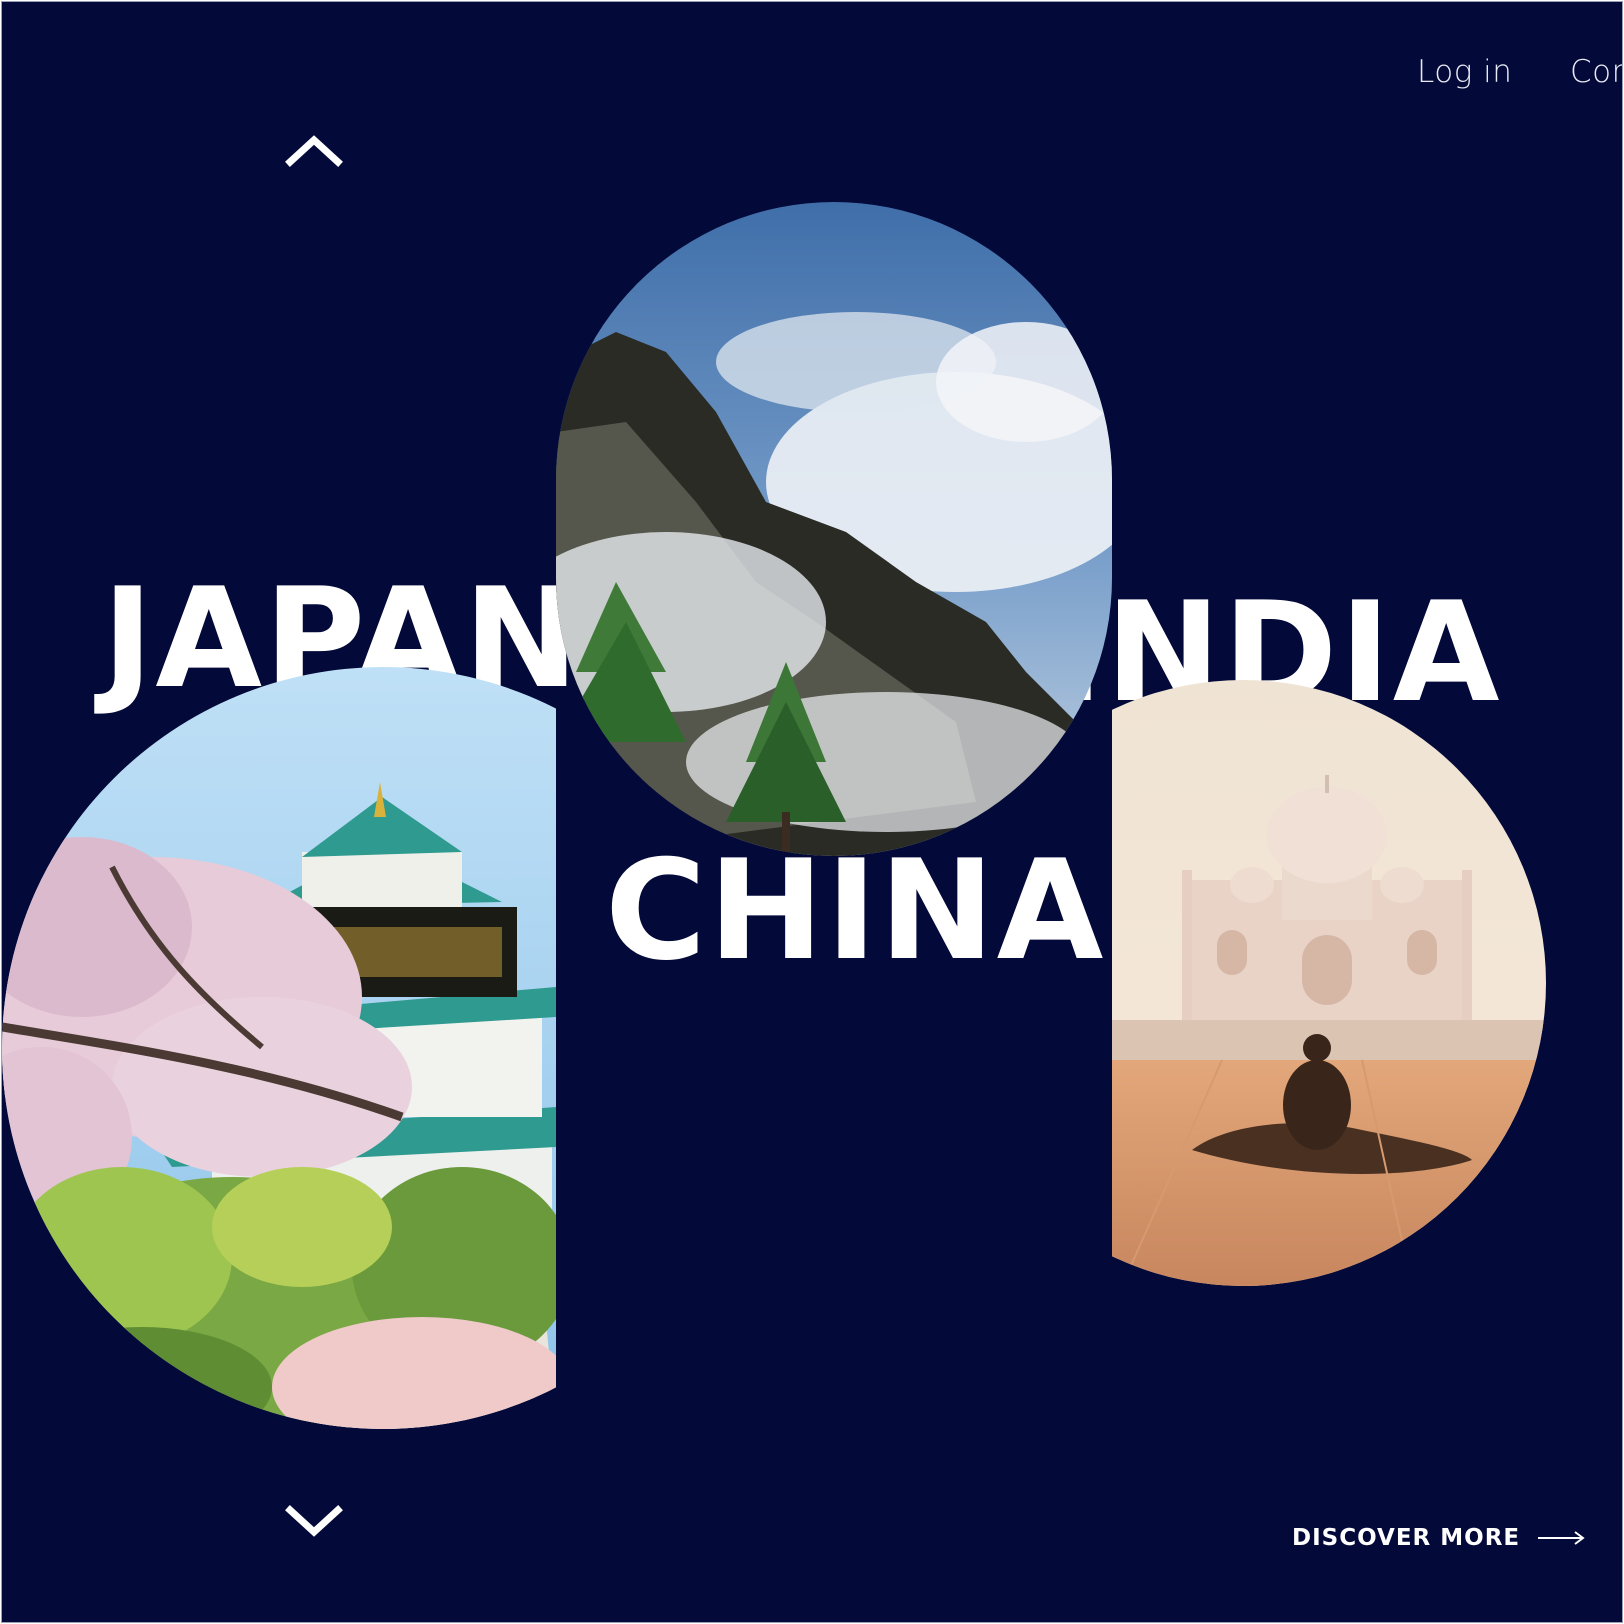 This screenshot has height=1624, width=1624. I want to click on arrow-right-icon, so click(1561, 1538).